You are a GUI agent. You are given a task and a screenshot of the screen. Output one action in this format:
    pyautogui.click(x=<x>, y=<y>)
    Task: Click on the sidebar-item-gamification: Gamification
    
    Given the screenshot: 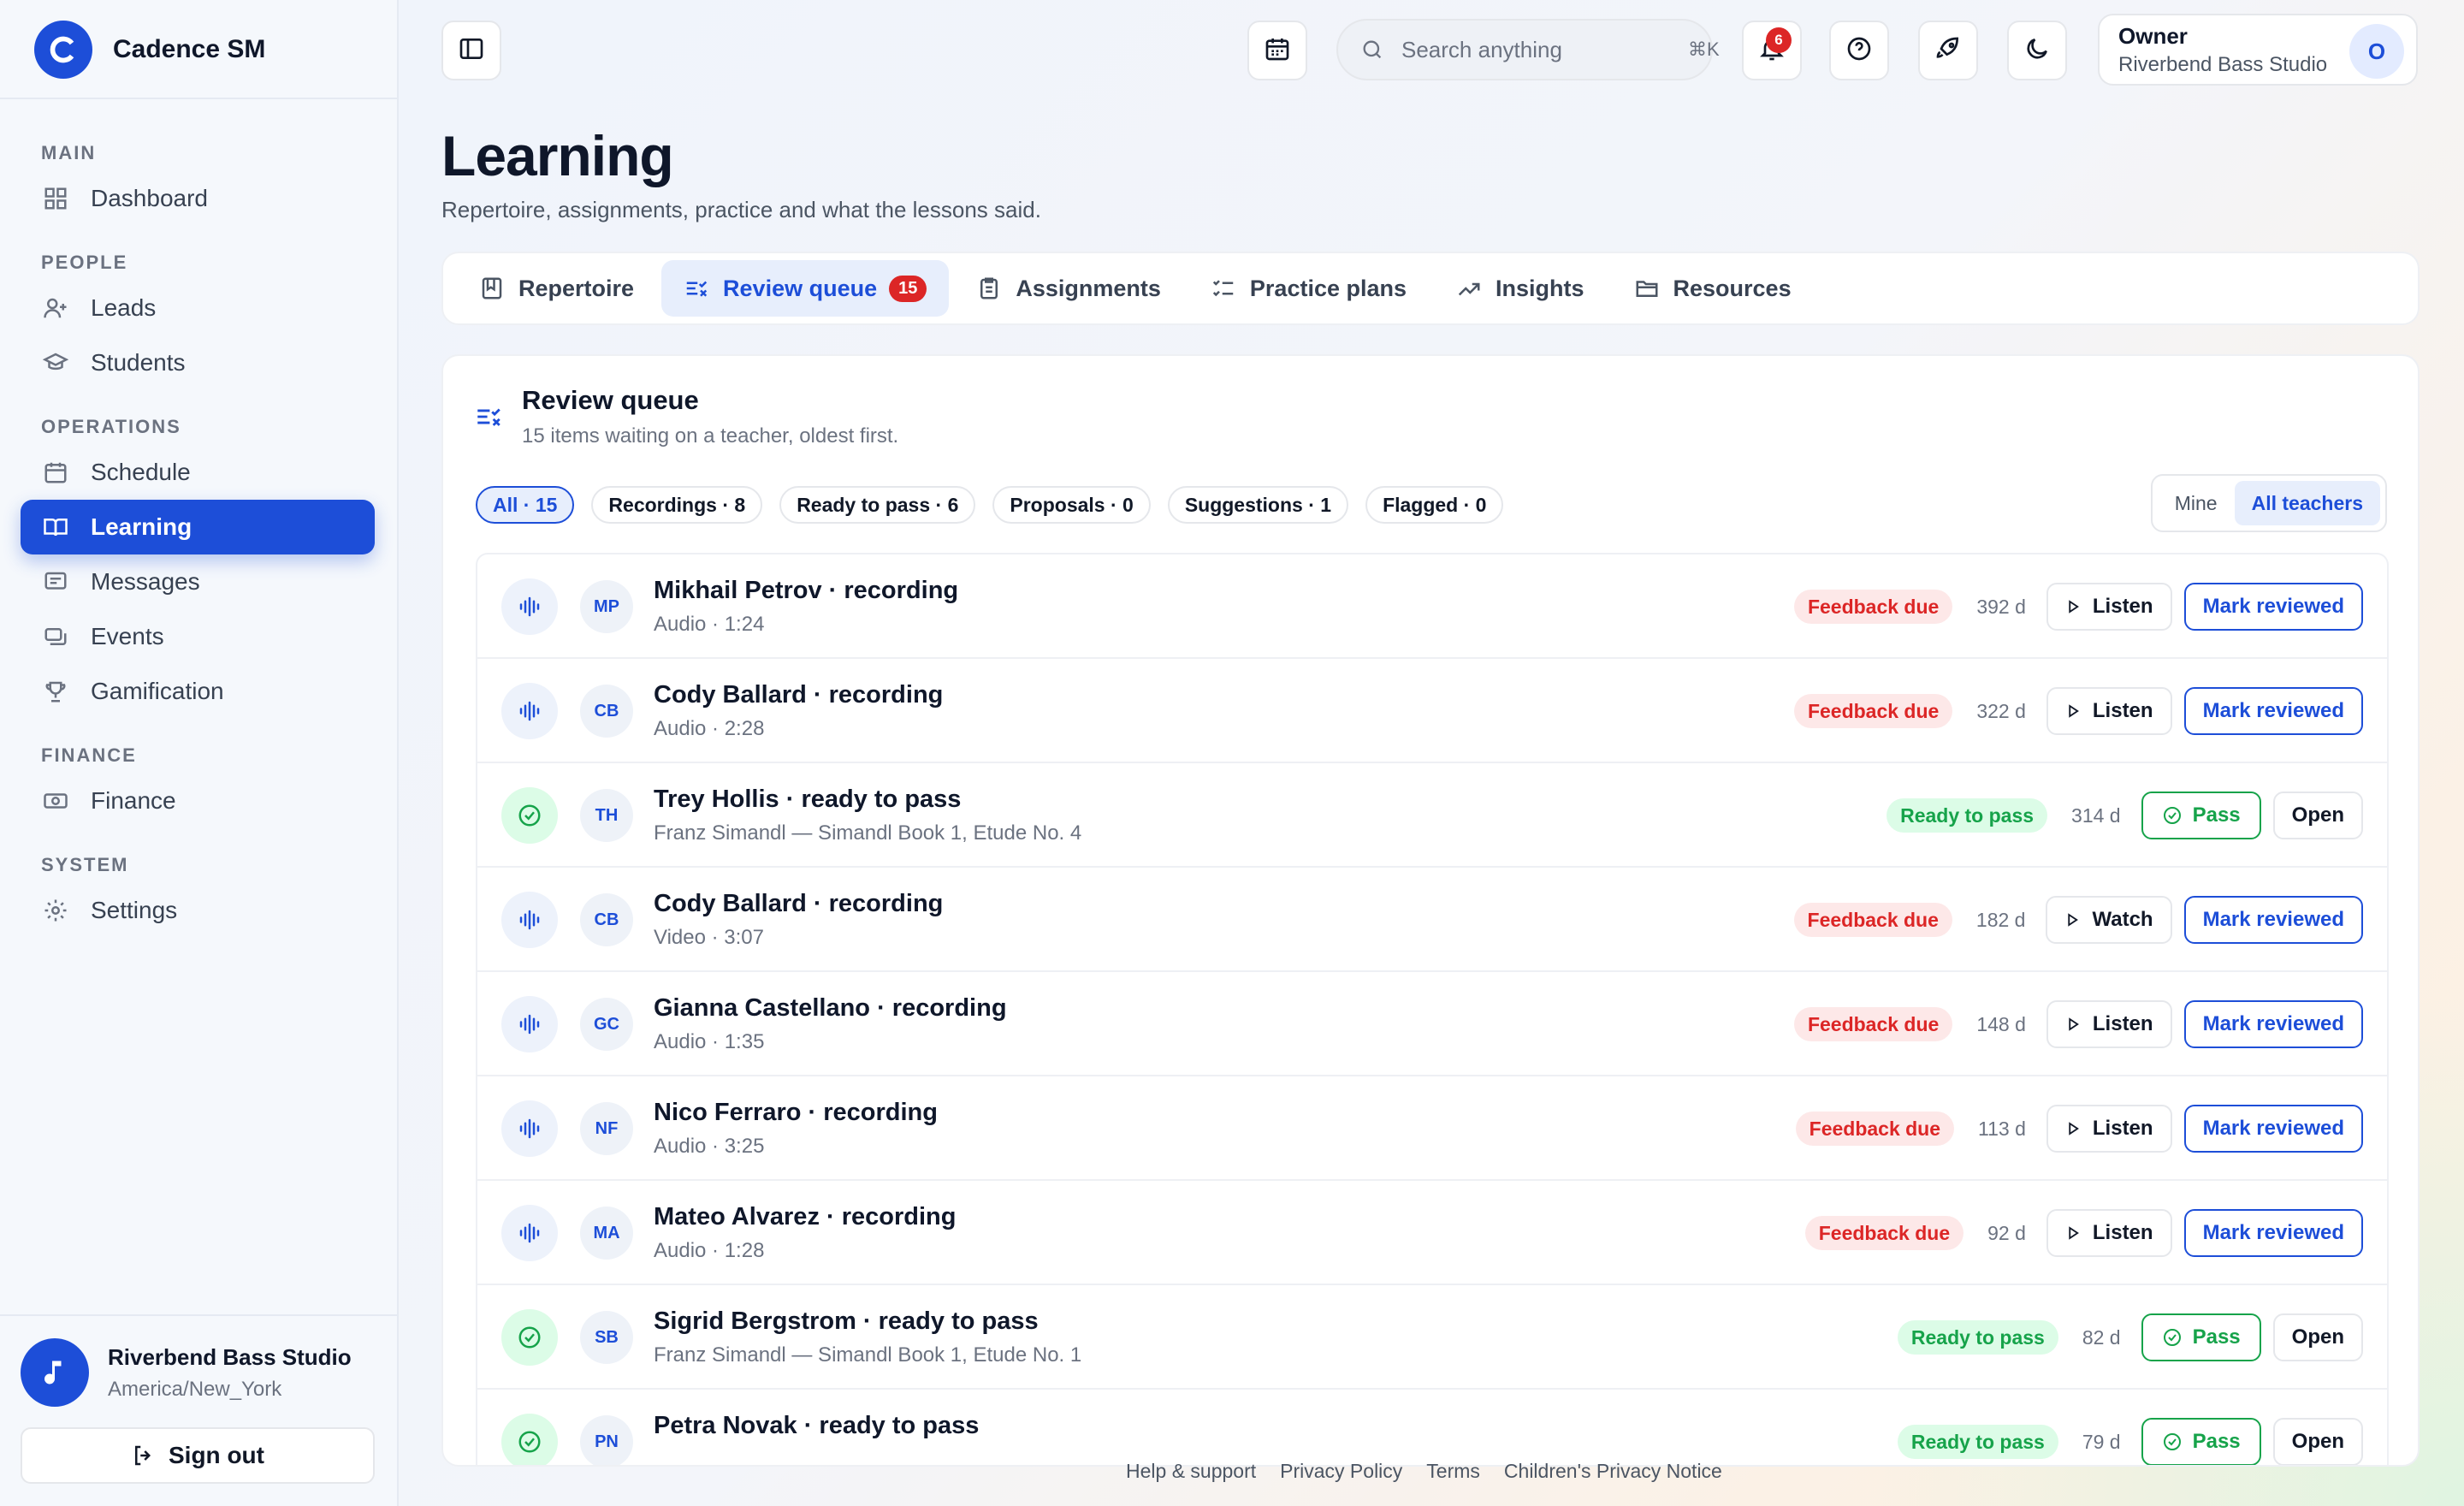 What is the action you would take?
    pyautogui.click(x=198, y=692)
    